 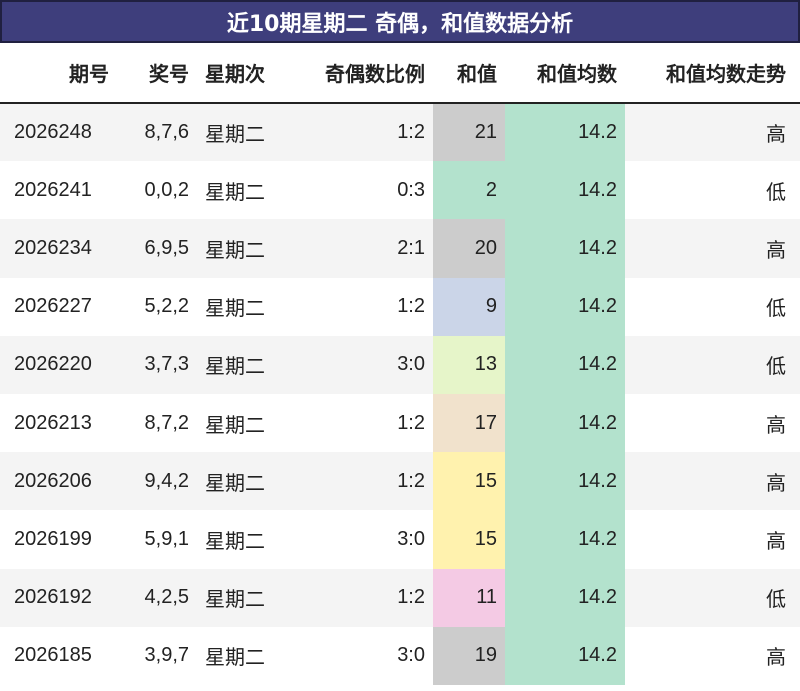 What do you see at coordinates (58, 539) in the screenshot?
I see `issue-cell: 2026199` at bounding box center [58, 539].